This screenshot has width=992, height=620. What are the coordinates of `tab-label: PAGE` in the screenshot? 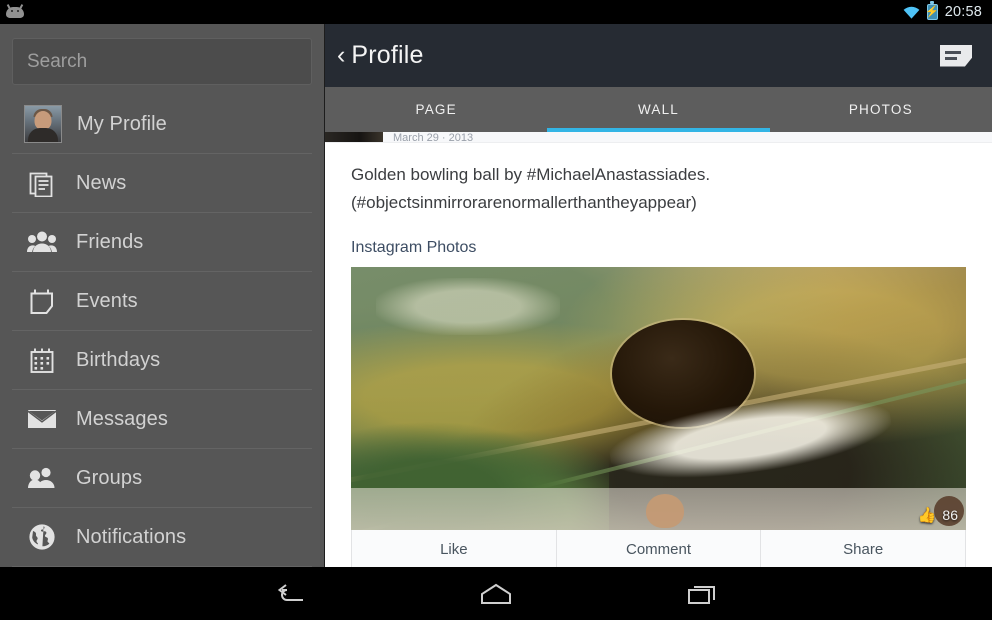 It's located at (436, 109).